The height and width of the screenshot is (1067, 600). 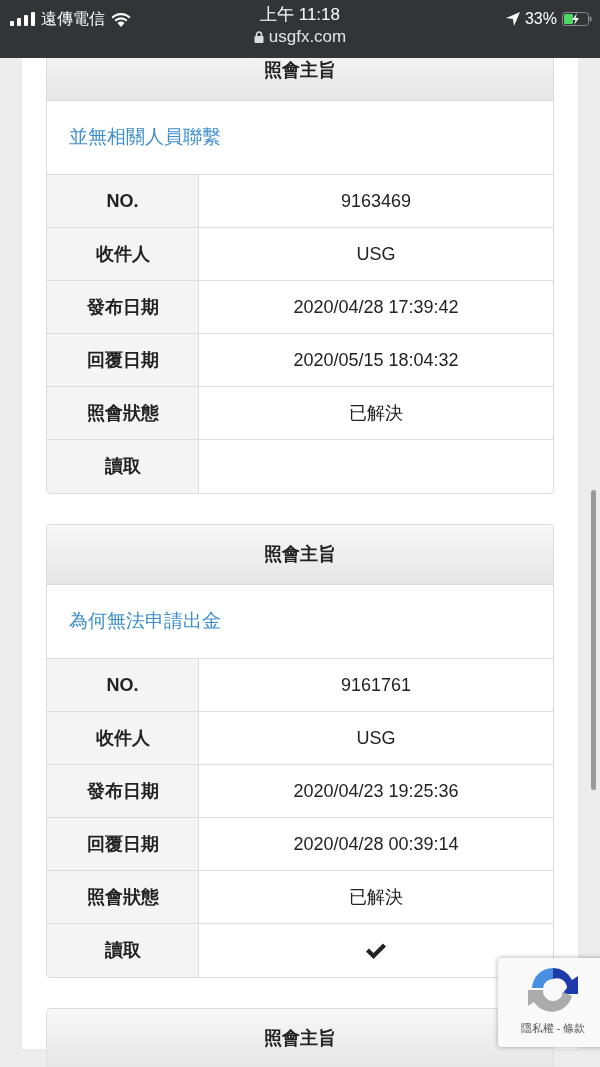 What do you see at coordinates (376, 360) in the screenshot?
I see `row-value: 2020/05/15 18:04:32` at bounding box center [376, 360].